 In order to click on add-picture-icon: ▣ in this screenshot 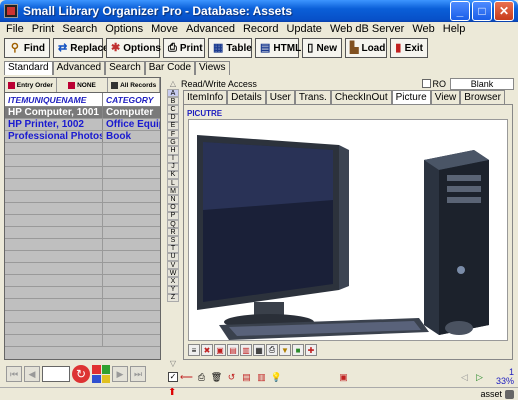, I will do `click(220, 350)`.